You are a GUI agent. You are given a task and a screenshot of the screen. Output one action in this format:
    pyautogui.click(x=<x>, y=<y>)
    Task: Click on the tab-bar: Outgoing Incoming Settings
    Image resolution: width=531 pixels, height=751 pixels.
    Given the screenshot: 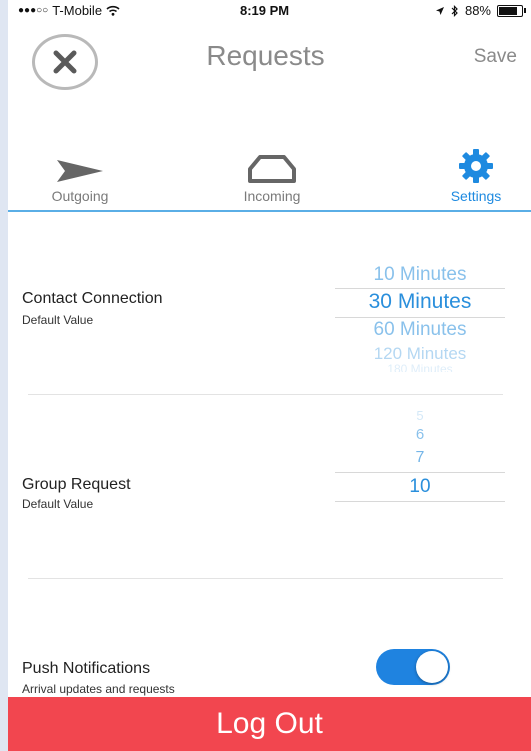 What is the action you would take?
    pyautogui.click(x=269, y=180)
    